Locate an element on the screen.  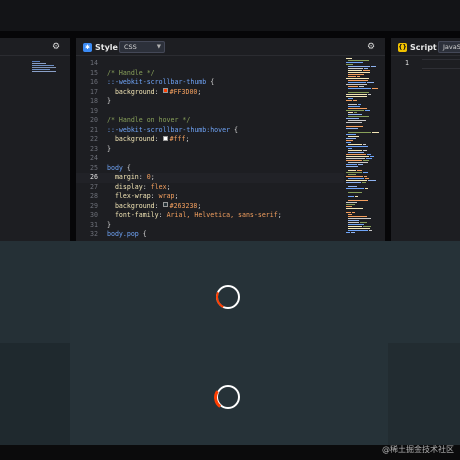
style-language-select: CSS ▼ is located at coordinates (142, 47).